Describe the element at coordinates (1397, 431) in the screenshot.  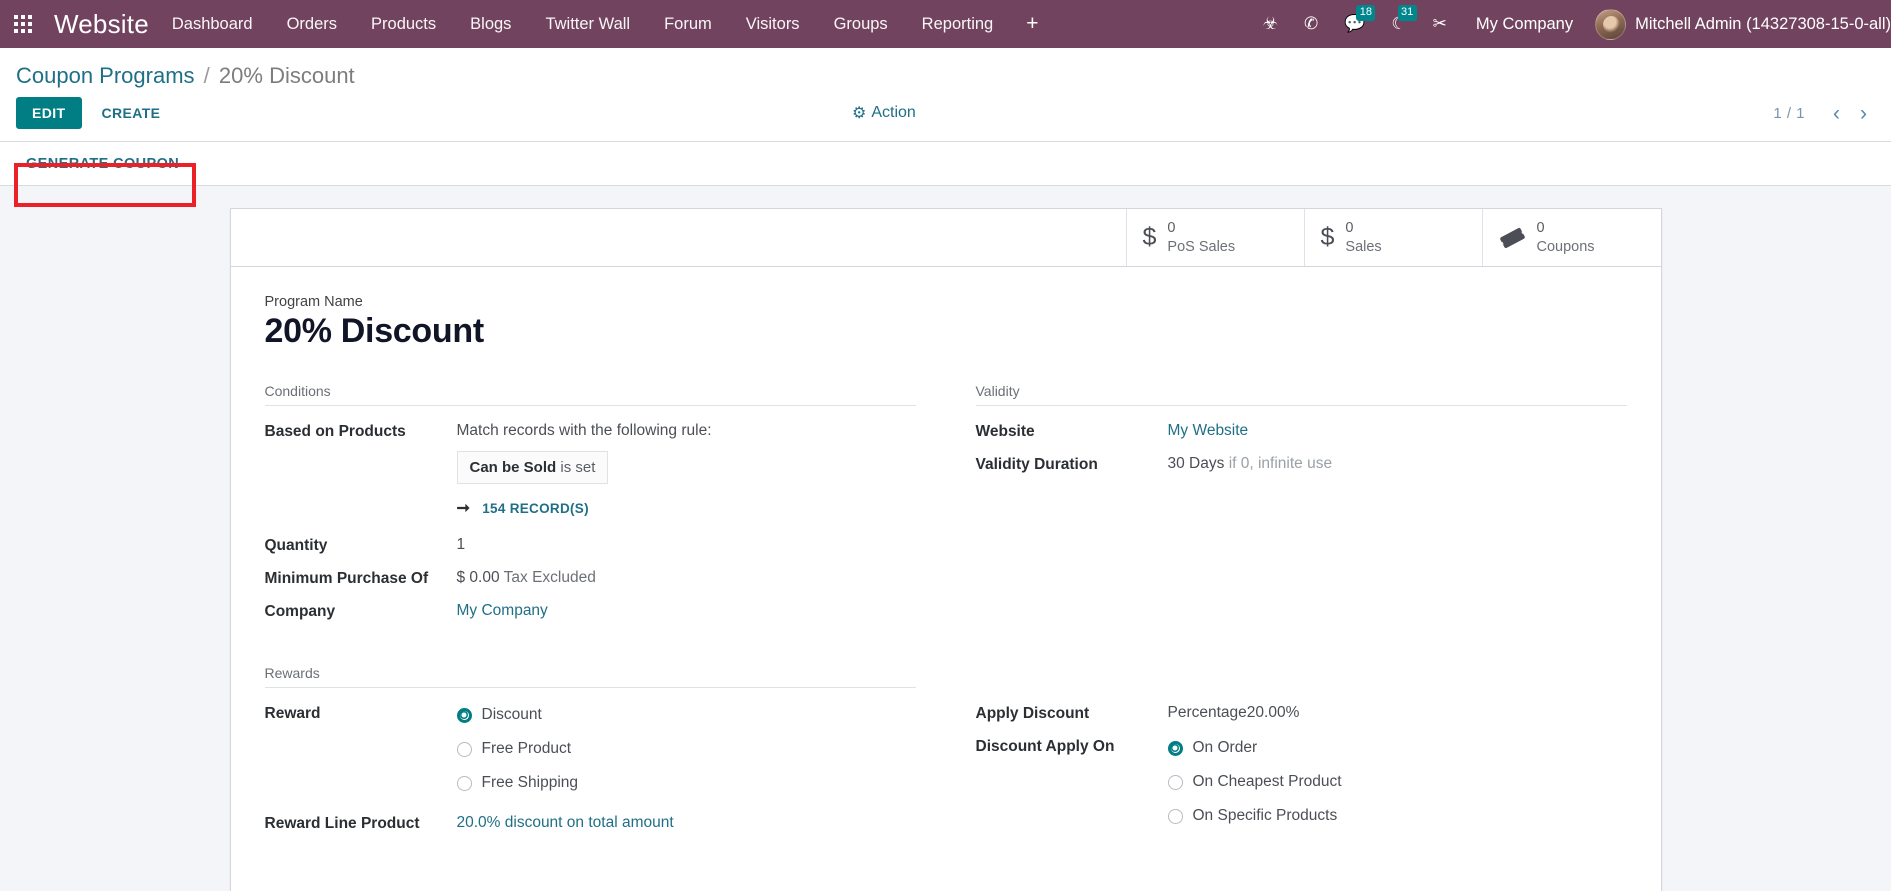
I see `website-value: My Website` at that location.